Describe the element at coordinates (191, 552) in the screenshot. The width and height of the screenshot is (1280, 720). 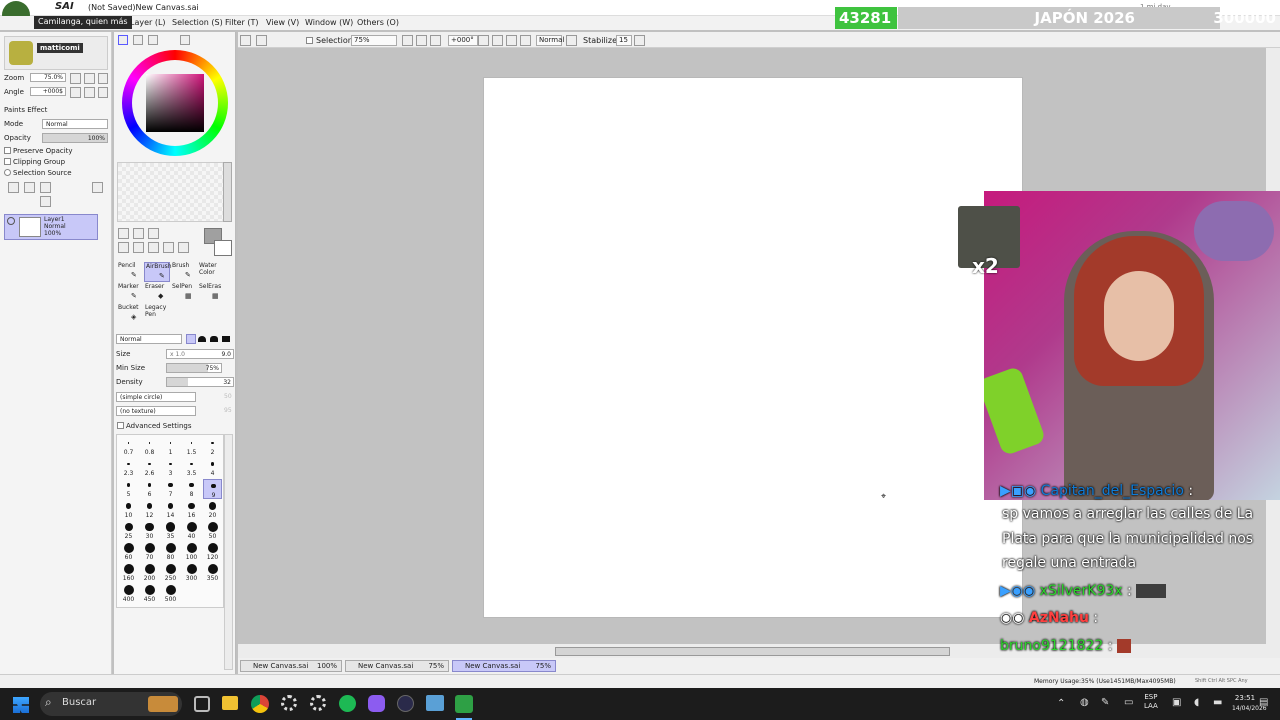
I see `brush-size-cell: 100` at that location.